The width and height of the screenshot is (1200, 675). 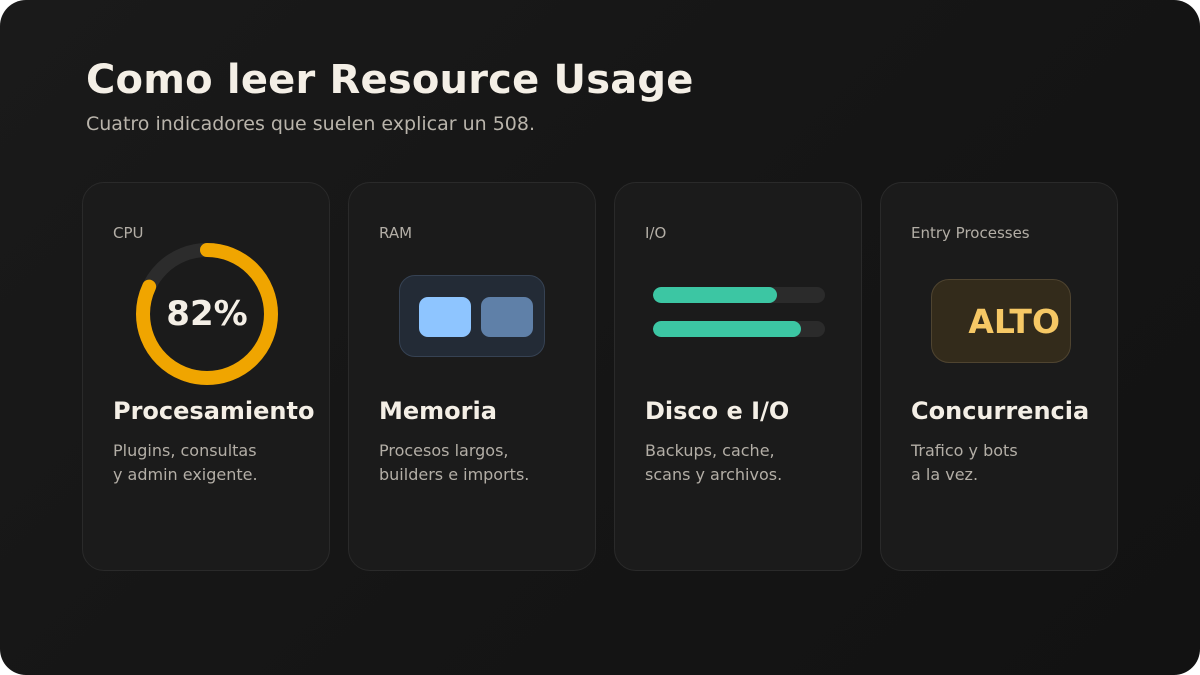 What do you see at coordinates (185, 450) in the screenshot?
I see `desc-line: Plugins, consultas` at bounding box center [185, 450].